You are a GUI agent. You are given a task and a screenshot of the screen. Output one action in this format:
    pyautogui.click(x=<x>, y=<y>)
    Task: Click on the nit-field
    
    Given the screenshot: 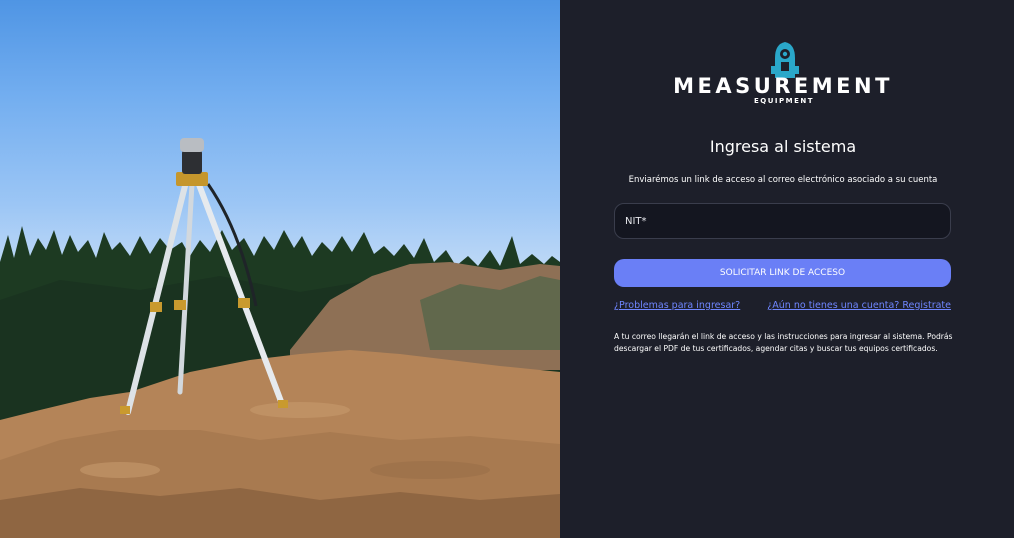 What is the action you would take?
    pyautogui.click(x=782, y=221)
    